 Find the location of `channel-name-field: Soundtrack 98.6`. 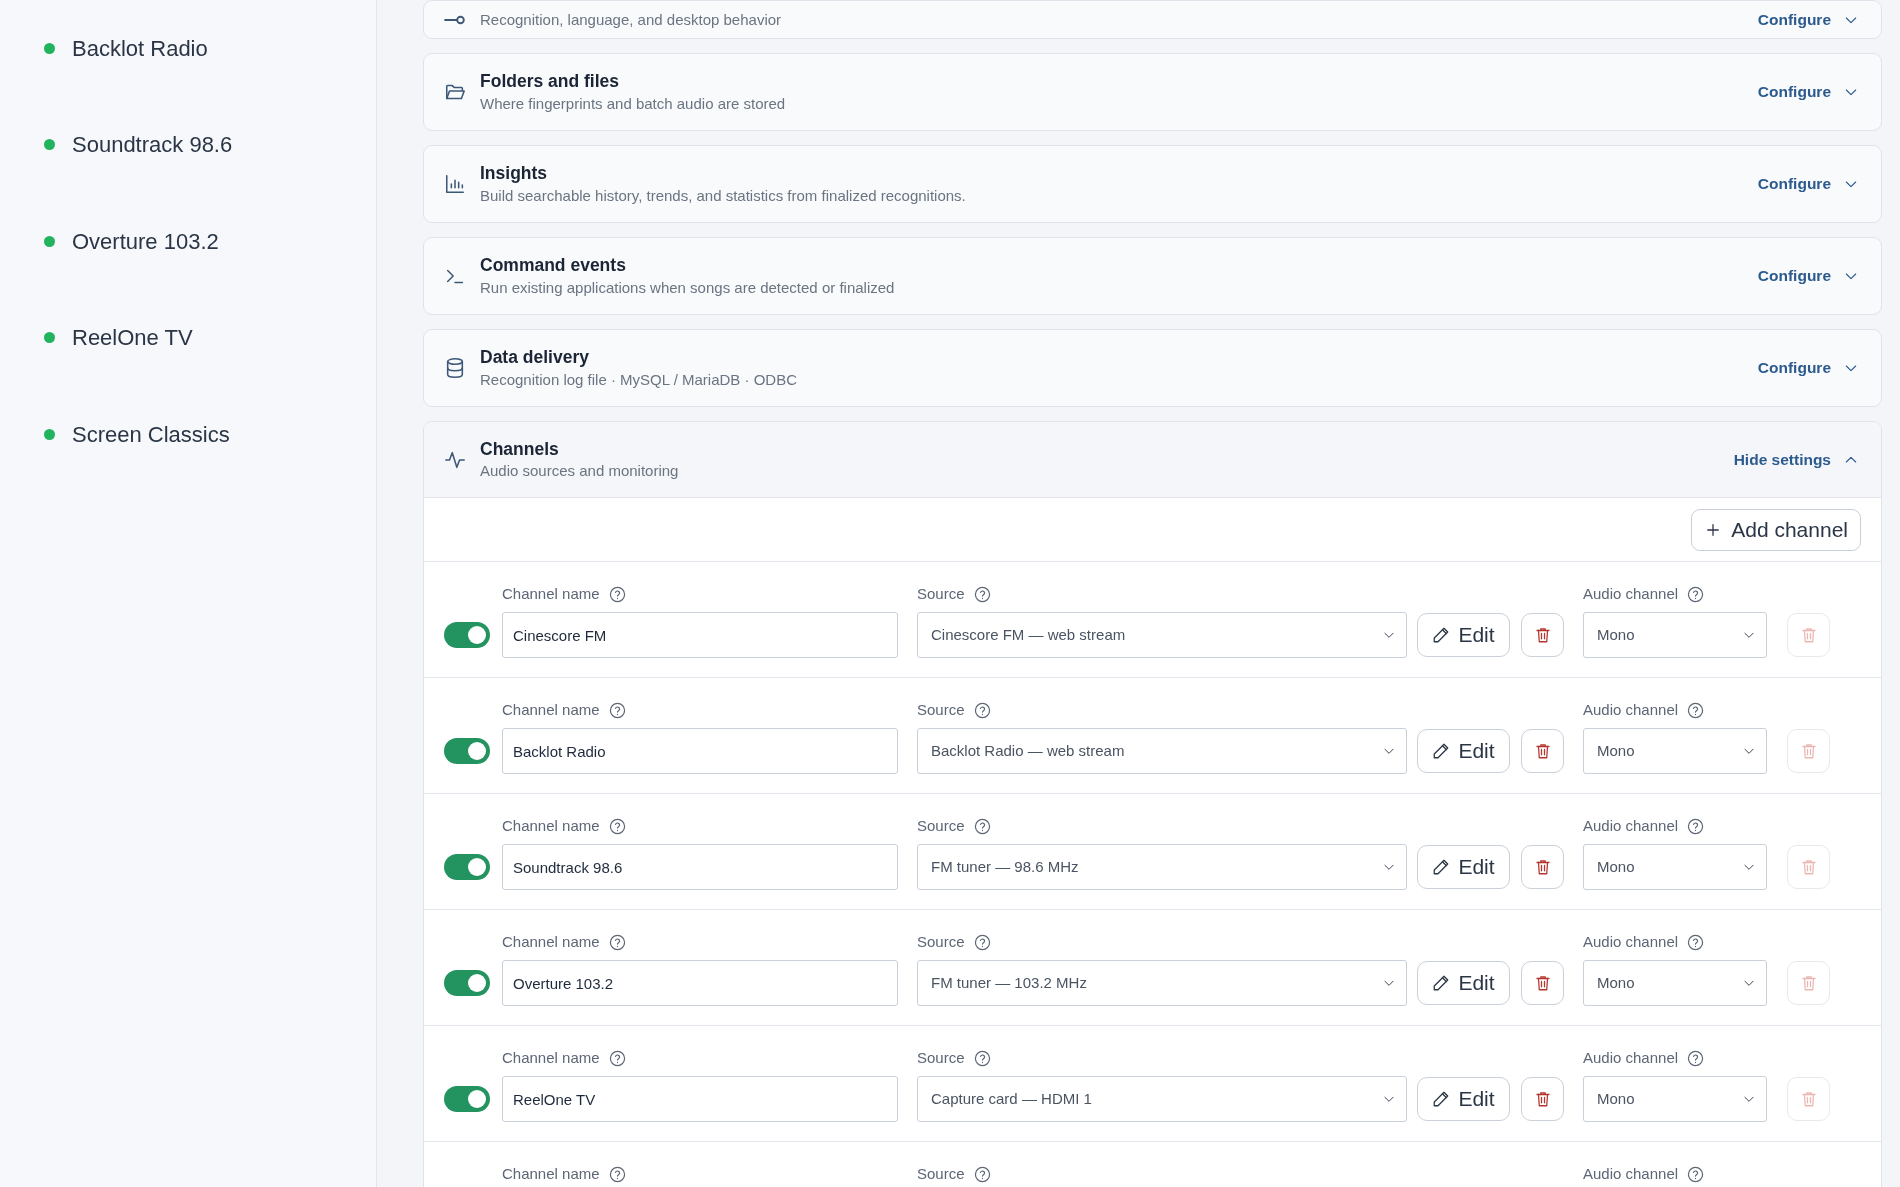

channel-name-field: Soundtrack 98.6 is located at coordinates (700, 867).